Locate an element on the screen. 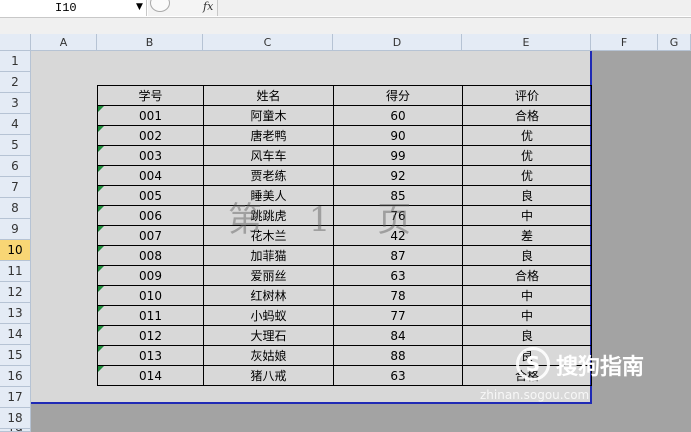 Image resolution: width=691 pixels, height=432 pixels. column-header-c: C is located at coordinates (268, 42).